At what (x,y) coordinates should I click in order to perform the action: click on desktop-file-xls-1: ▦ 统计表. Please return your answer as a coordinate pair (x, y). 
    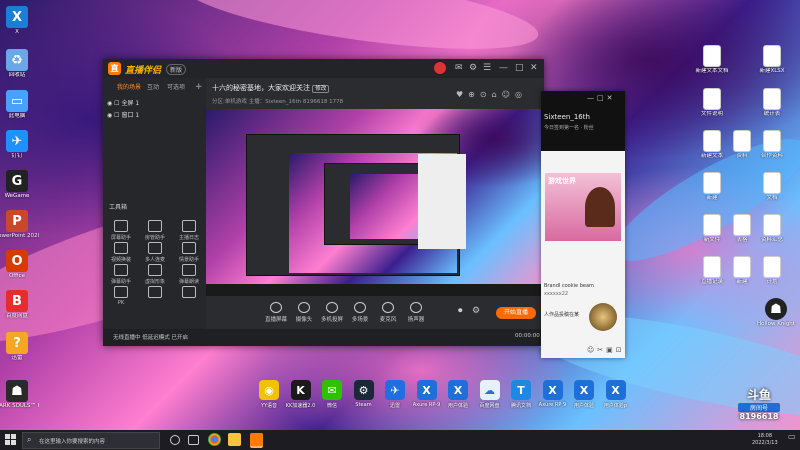
    Looking at the image, I should click on (772, 103).